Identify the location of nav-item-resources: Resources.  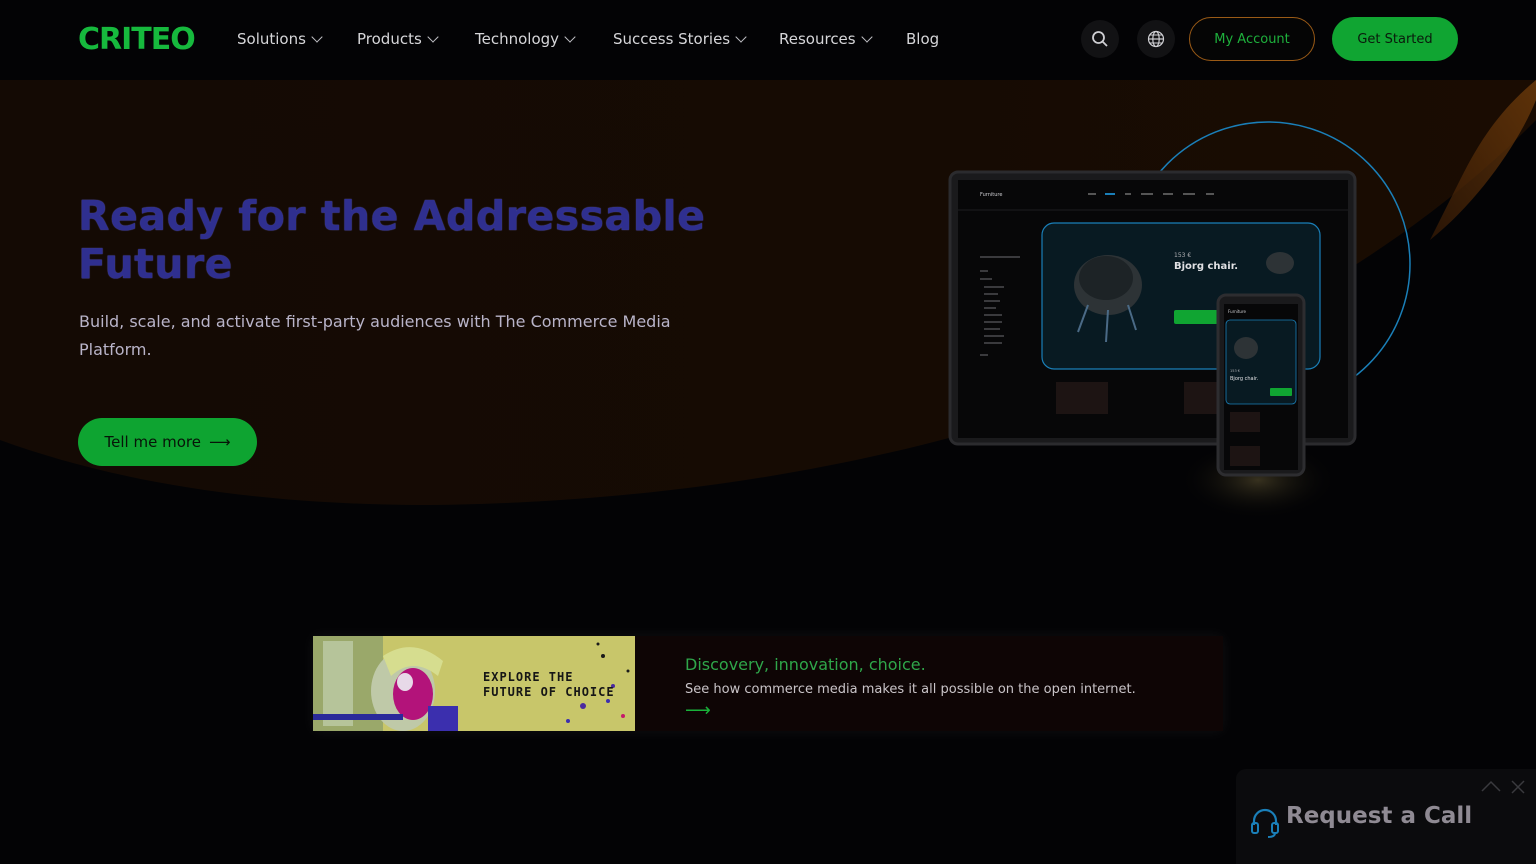
(826, 39).